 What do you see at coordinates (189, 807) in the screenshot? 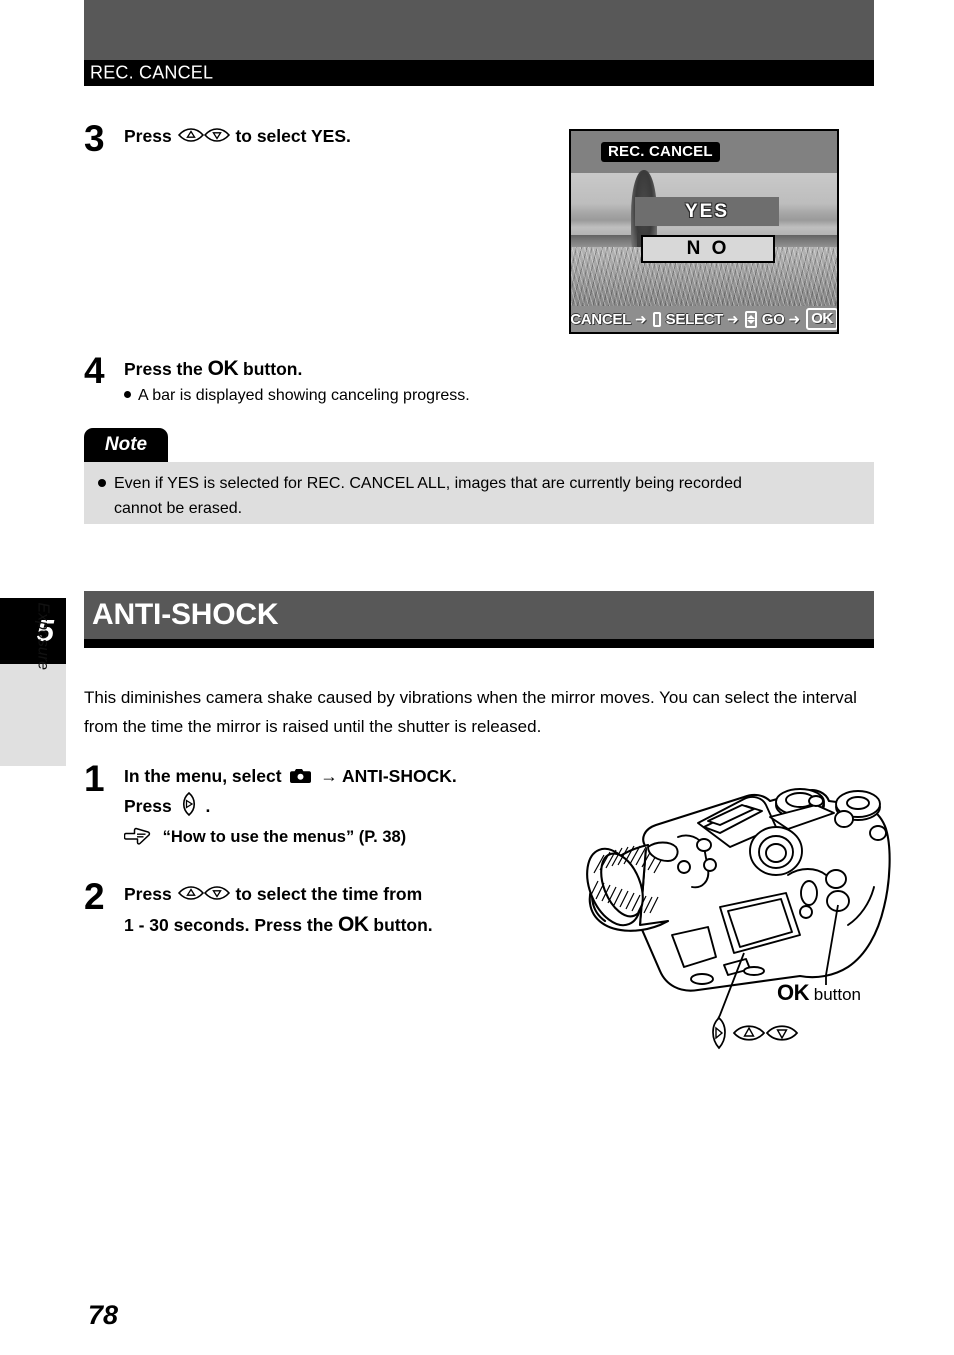
I see `left-arrow-pad-icon` at bounding box center [189, 807].